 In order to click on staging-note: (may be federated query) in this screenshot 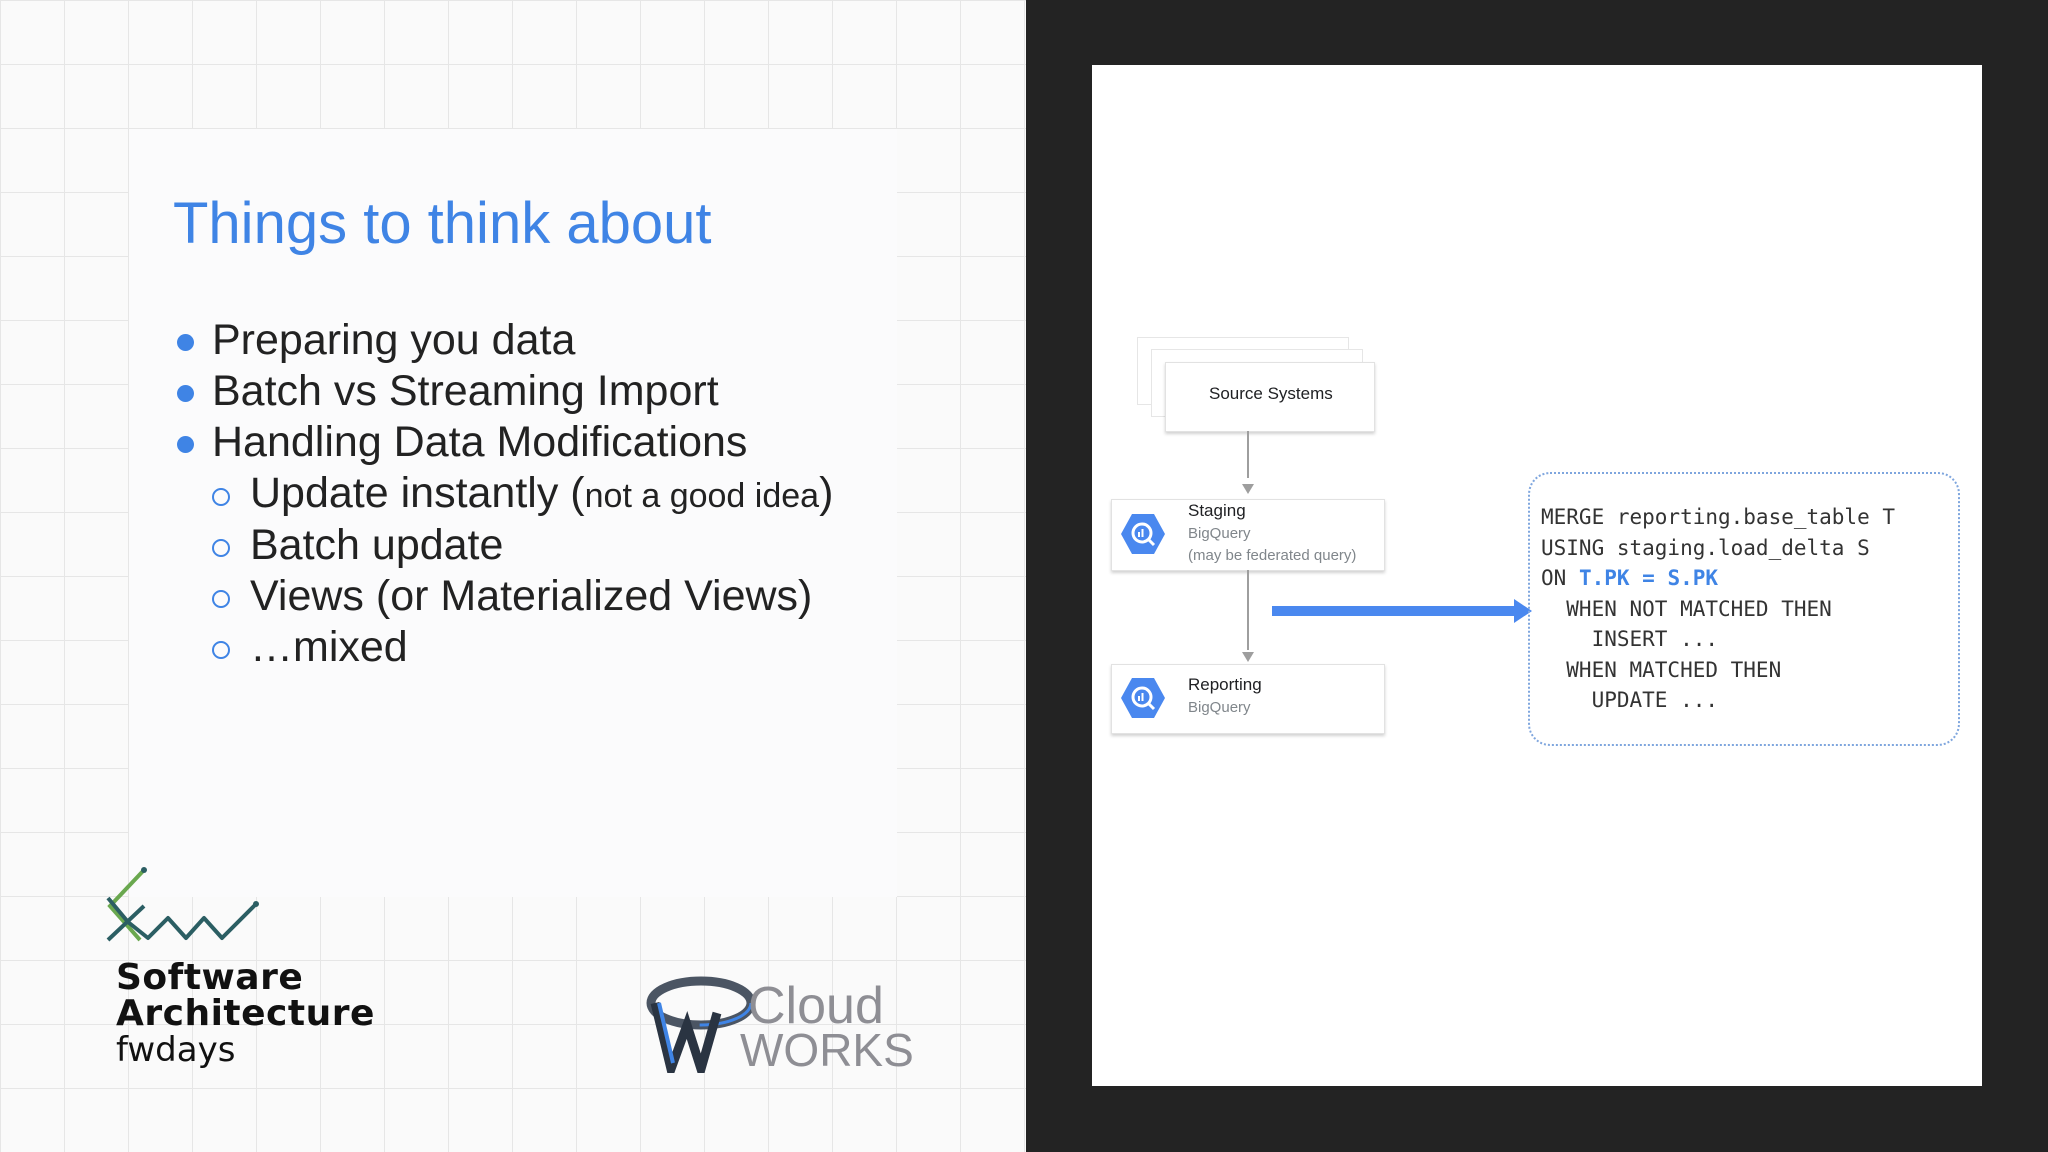, I will do `click(1272, 555)`.